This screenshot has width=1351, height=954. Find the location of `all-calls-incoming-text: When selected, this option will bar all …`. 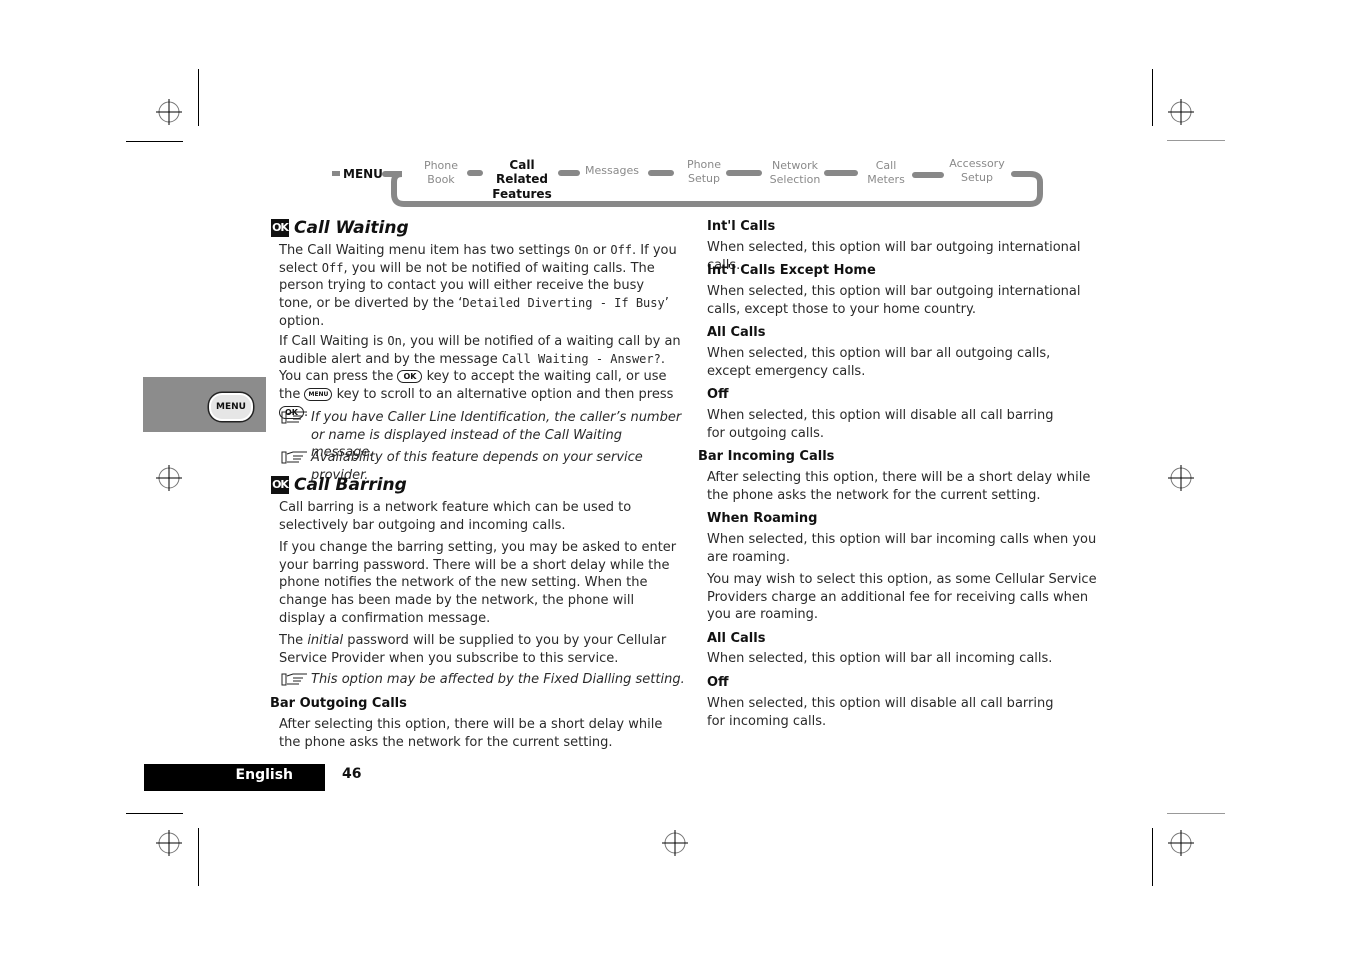

all-calls-incoming-text: When selected, this option will bar all … is located at coordinates (880, 658).